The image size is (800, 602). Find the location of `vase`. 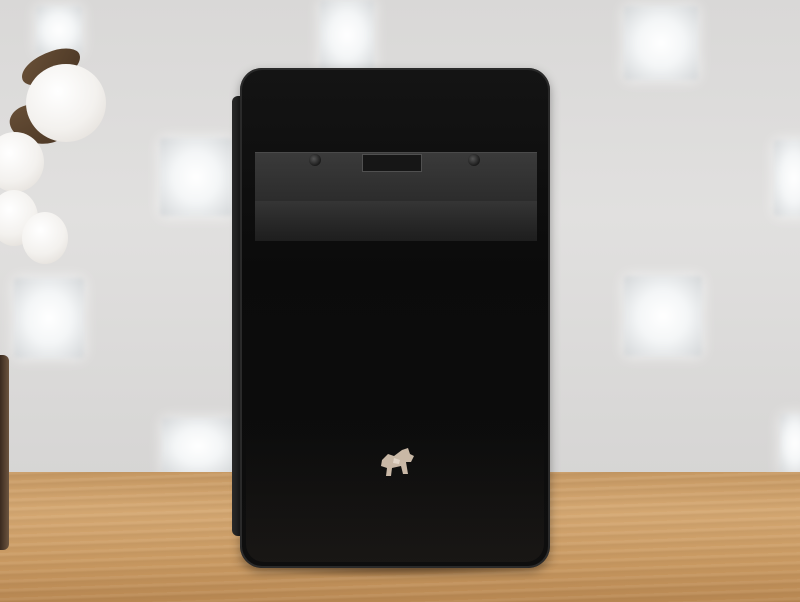

vase is located at coordinates (4, 452).